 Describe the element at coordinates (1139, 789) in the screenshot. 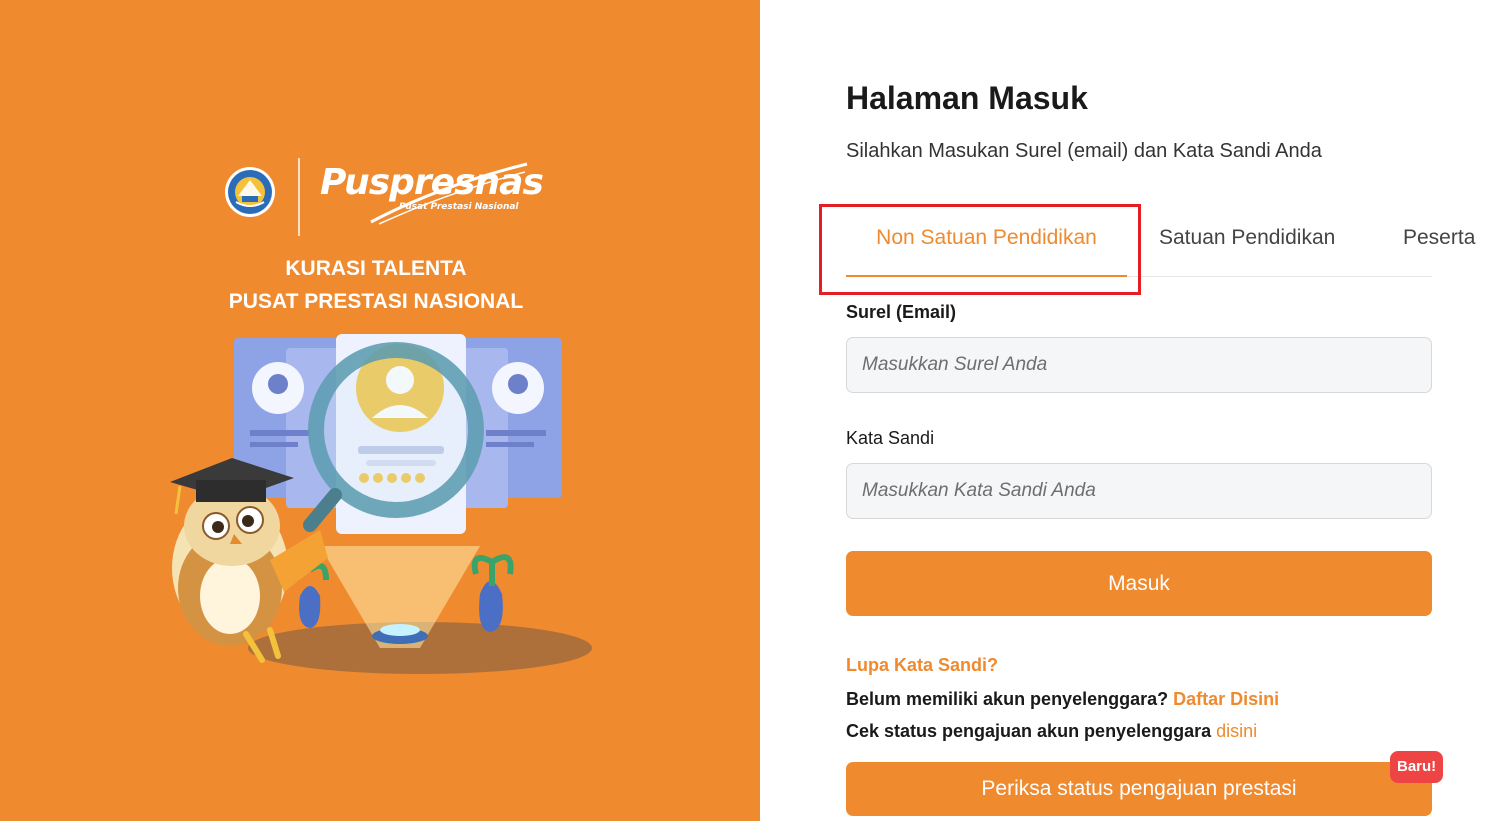

I see `check-status-button: Periksa status pengajuan prestasi` at that location.